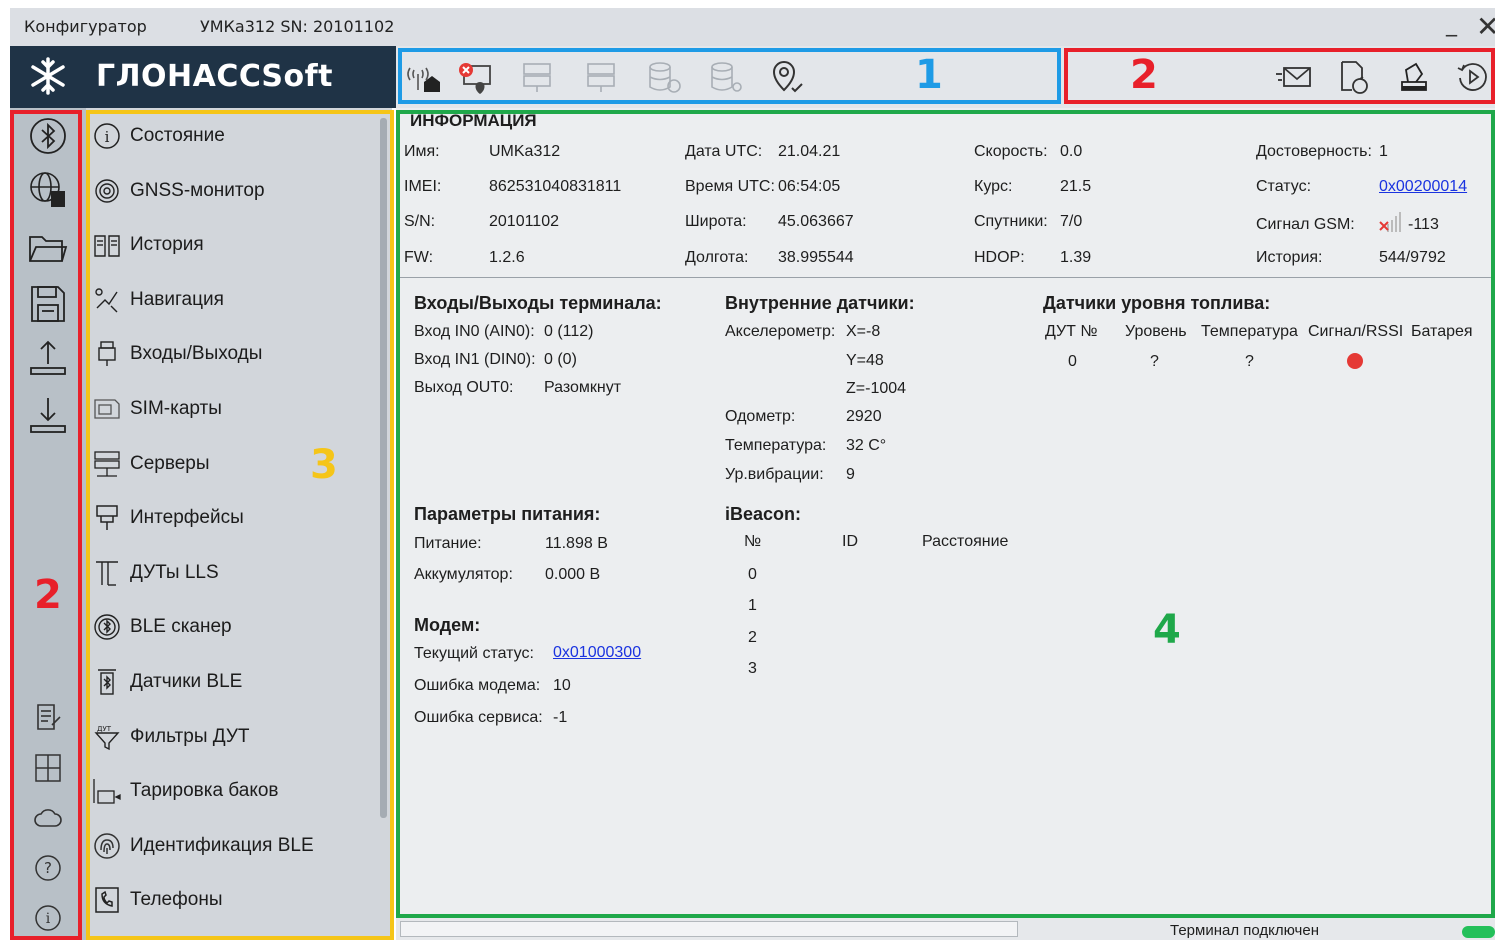 The image size is (1495, 940). What do you see at coordinates (215, 76) in the screenshot?
I see `logo-text: ГЛОНАССSoft` at bounding box center [215, 76].